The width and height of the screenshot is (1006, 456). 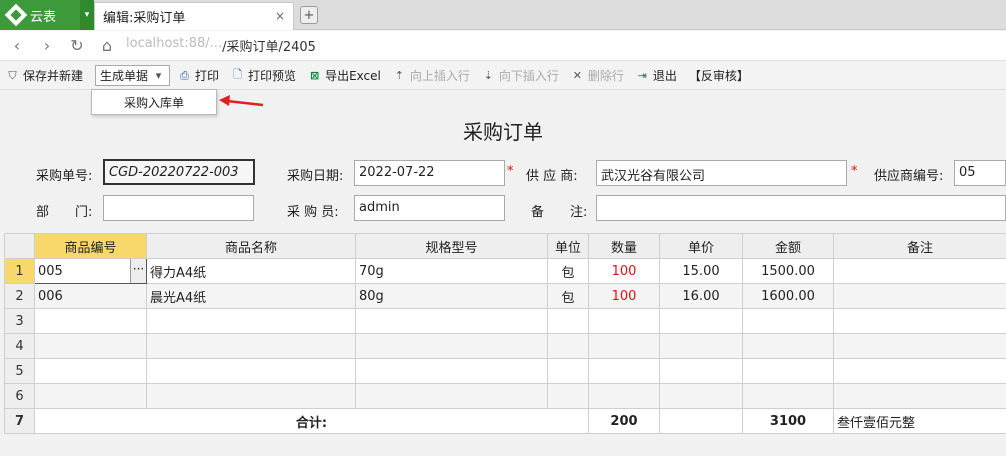 I want to click on dept-field, so click(x=178, y=208).